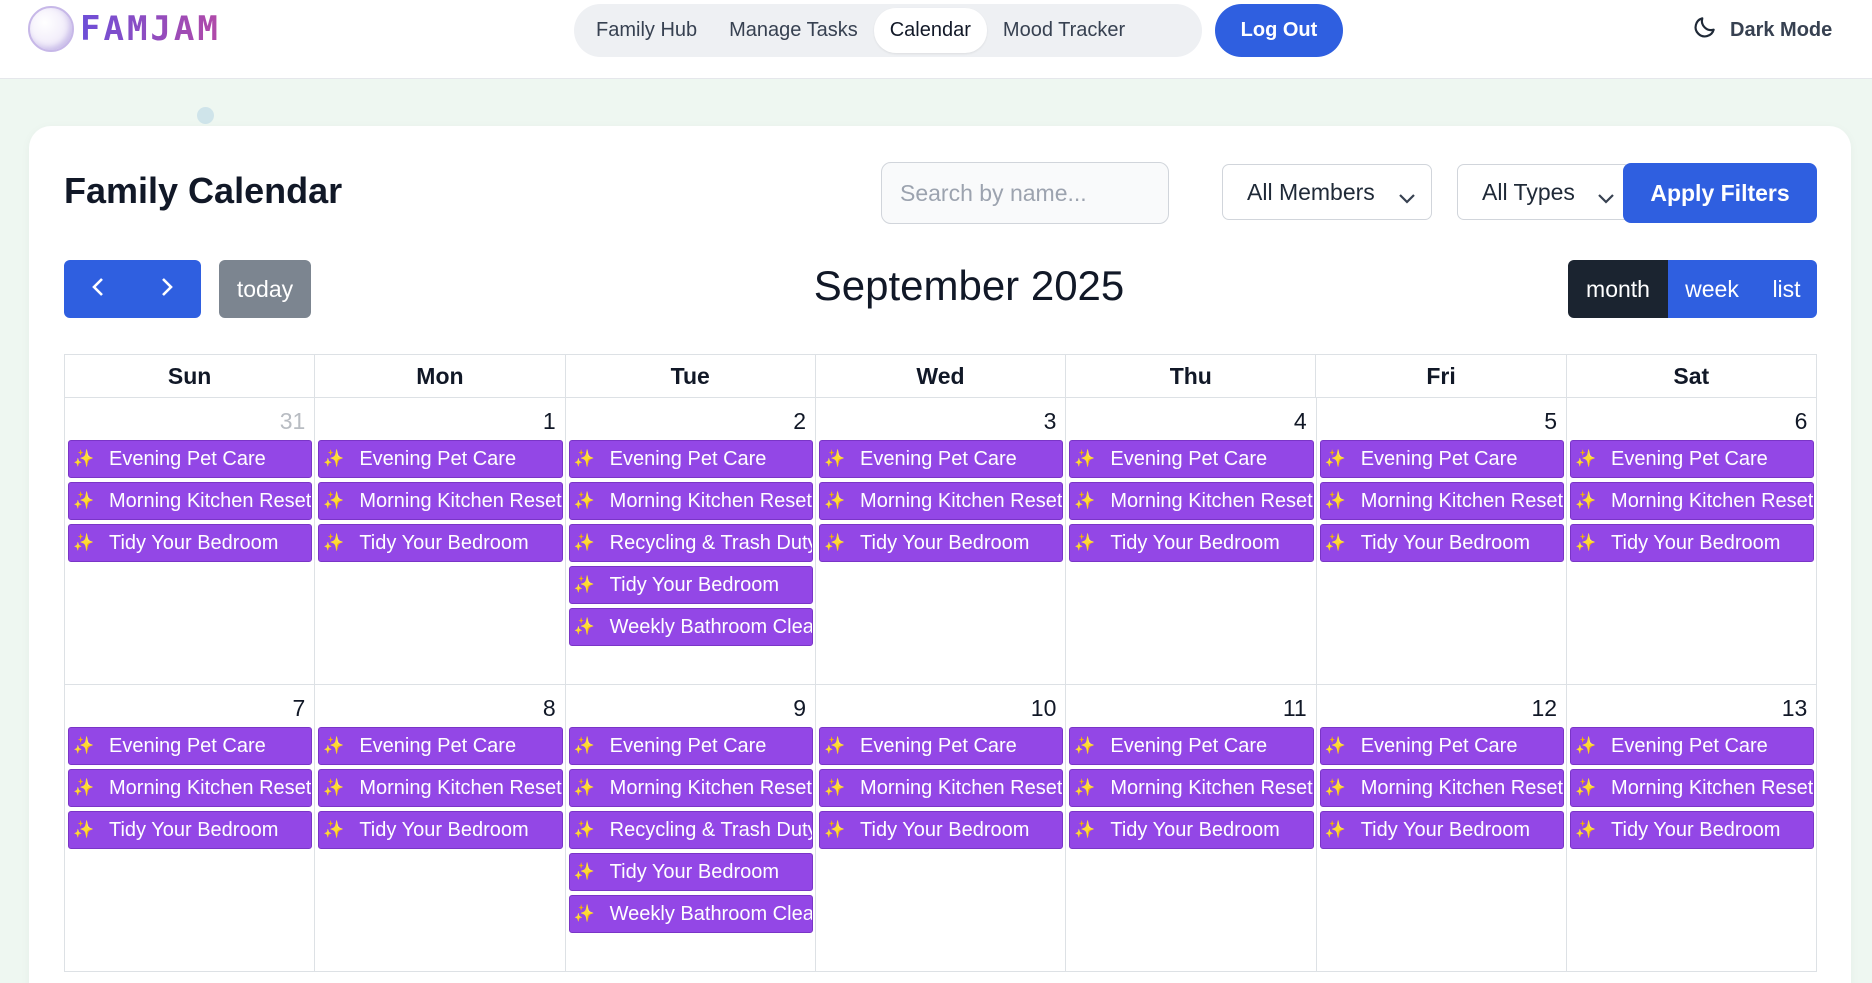 This screenshot has height=983, width=1872. What do you see at coordinates (549, 708) in the screenshot?
I see `day-number: 8` at bounding box center [549, 708].